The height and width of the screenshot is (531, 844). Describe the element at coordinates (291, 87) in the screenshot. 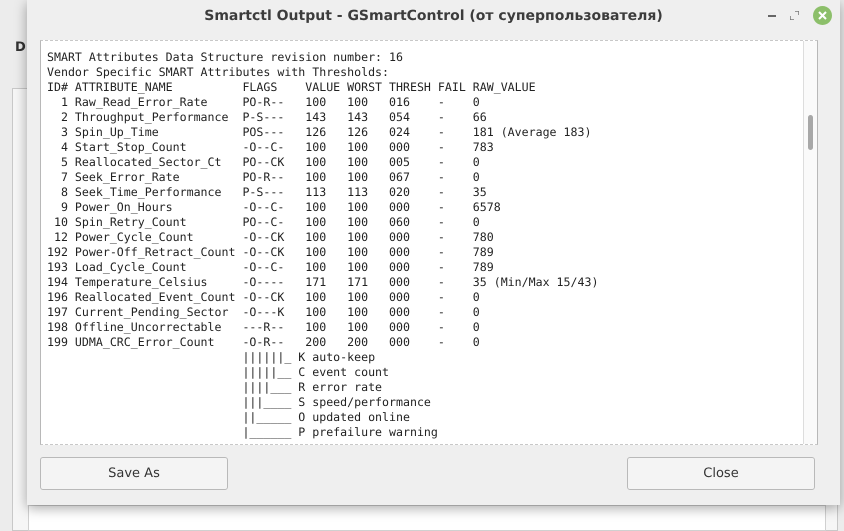

I see `output-line: ID# ATTRIBUTE_NAME FLAGS VALUE WORST THRESH FAIL RAW_VALUE` at that location.